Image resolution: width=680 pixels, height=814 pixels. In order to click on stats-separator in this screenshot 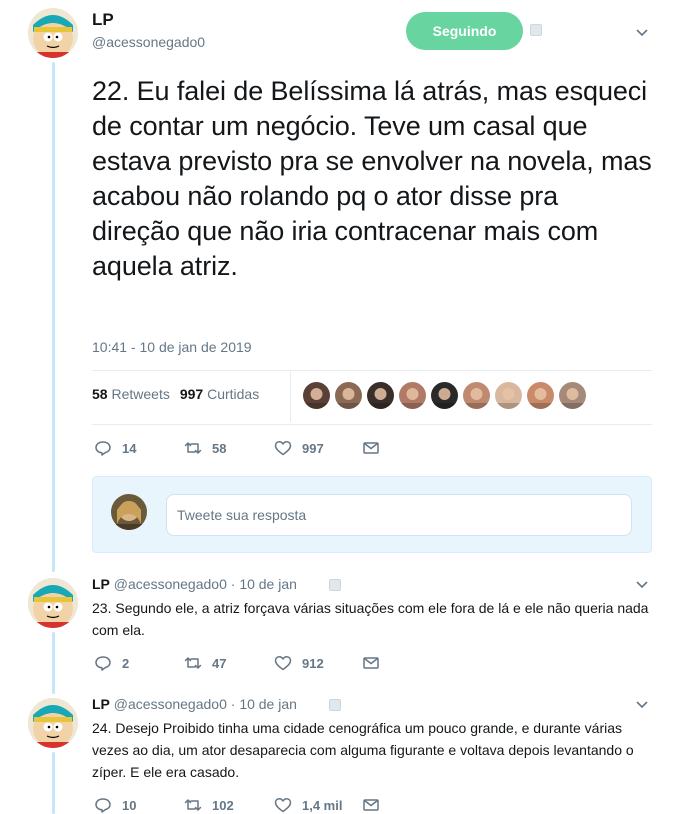, I will do `click(290, 397)`.